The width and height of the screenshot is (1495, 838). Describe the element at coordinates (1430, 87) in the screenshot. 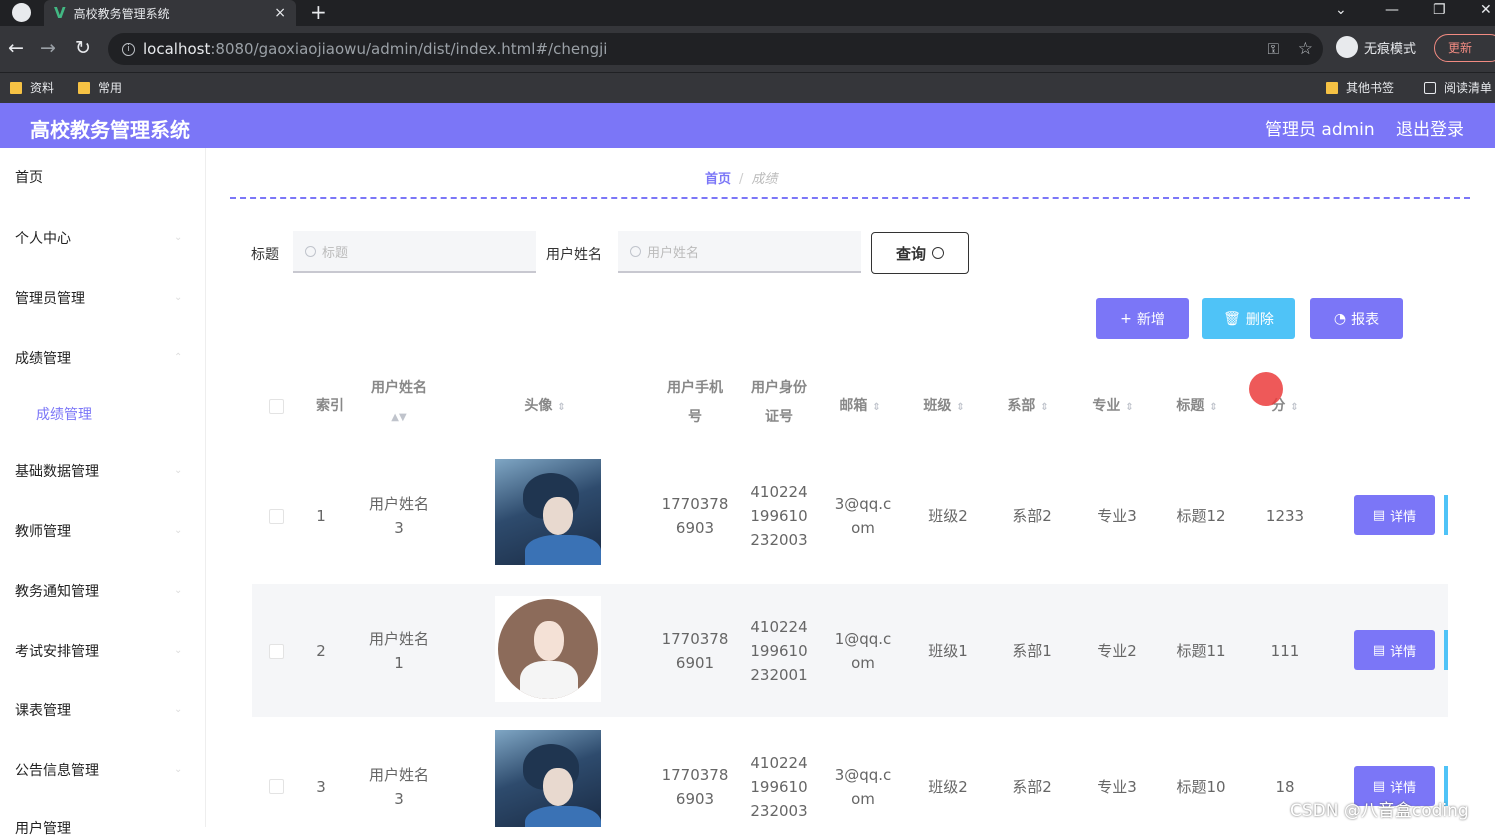

I see `reading-list-icon` at that location.